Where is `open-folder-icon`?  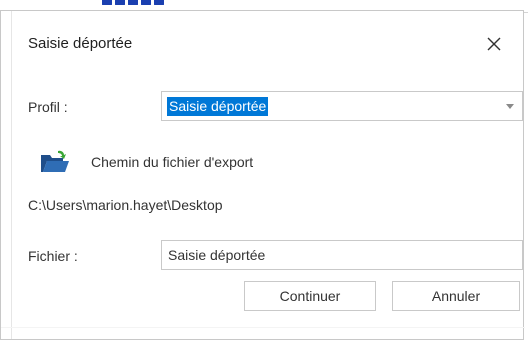 open-folder-icon is located at coordinates (55, 162).